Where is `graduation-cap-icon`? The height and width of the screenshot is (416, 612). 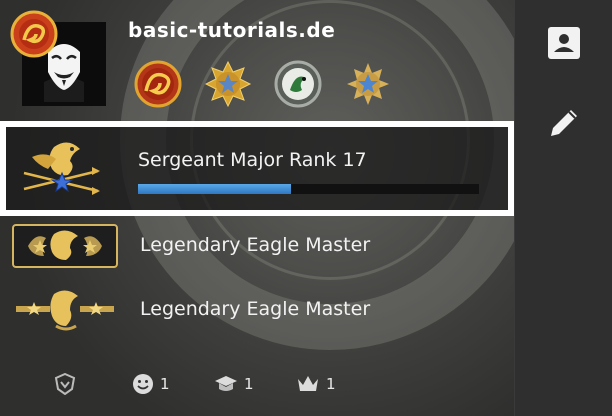
graduation-cap-icon is located at coordinates (226, 383).